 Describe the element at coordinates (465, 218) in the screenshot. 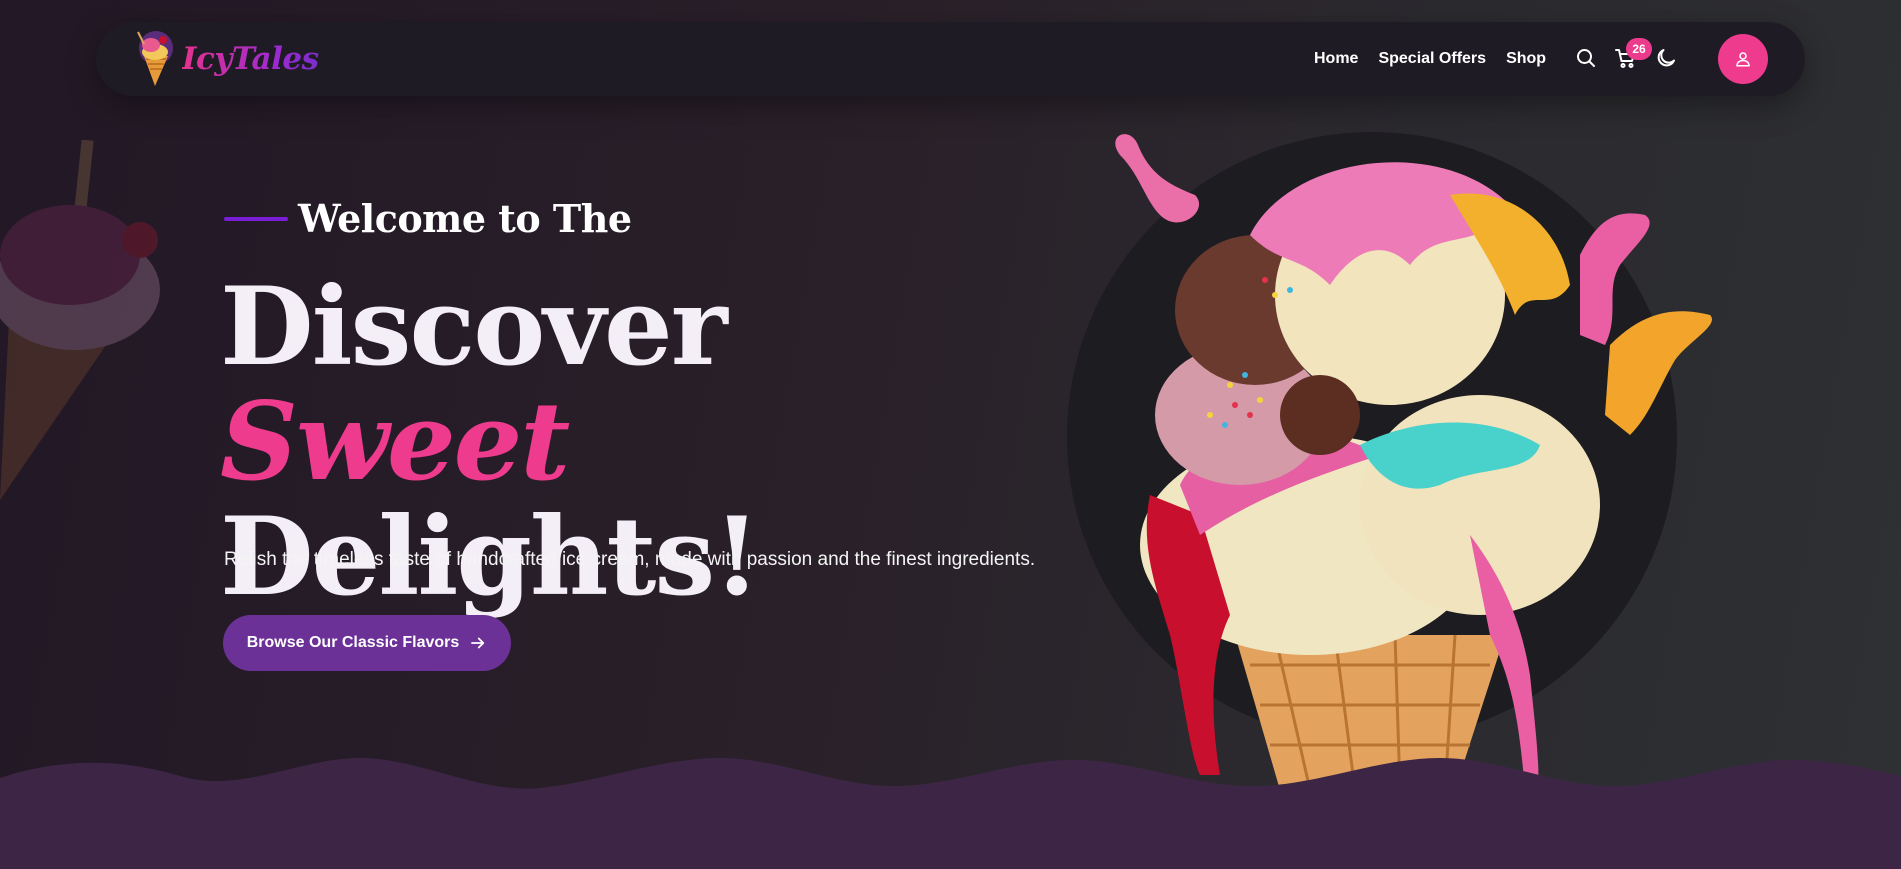

I see `eyebrow-text: Welcome to The` at that location.